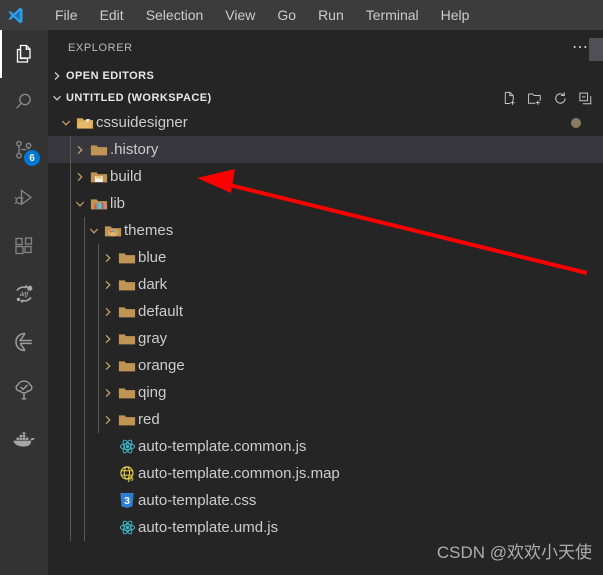  What do you see at coordinates (240, 15) in the screenshot?
I see `menu-view: View` at bounding box center [240, 15].